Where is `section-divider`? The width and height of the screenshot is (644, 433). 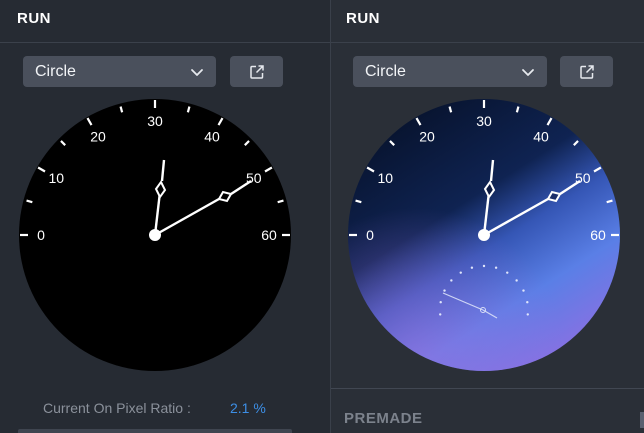 section-divider is located at coordinates (487, 388).